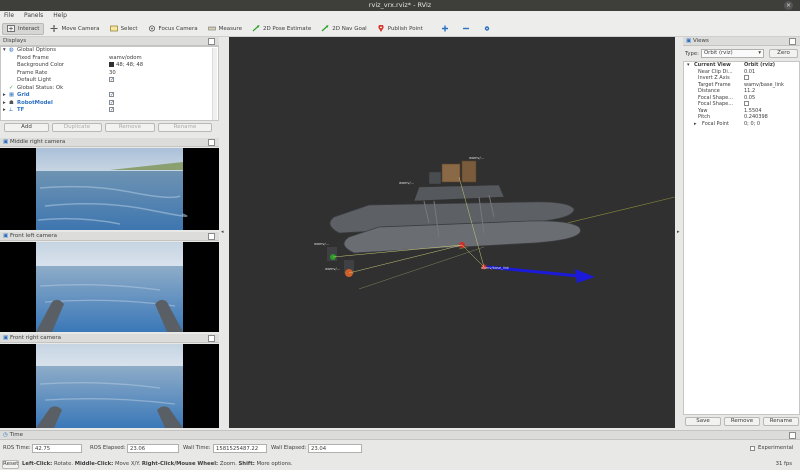 This screenshot has width=800, height=470. I want to click on tree-row-global-options: ▾ ◍ Global Options, so click(109, 51).